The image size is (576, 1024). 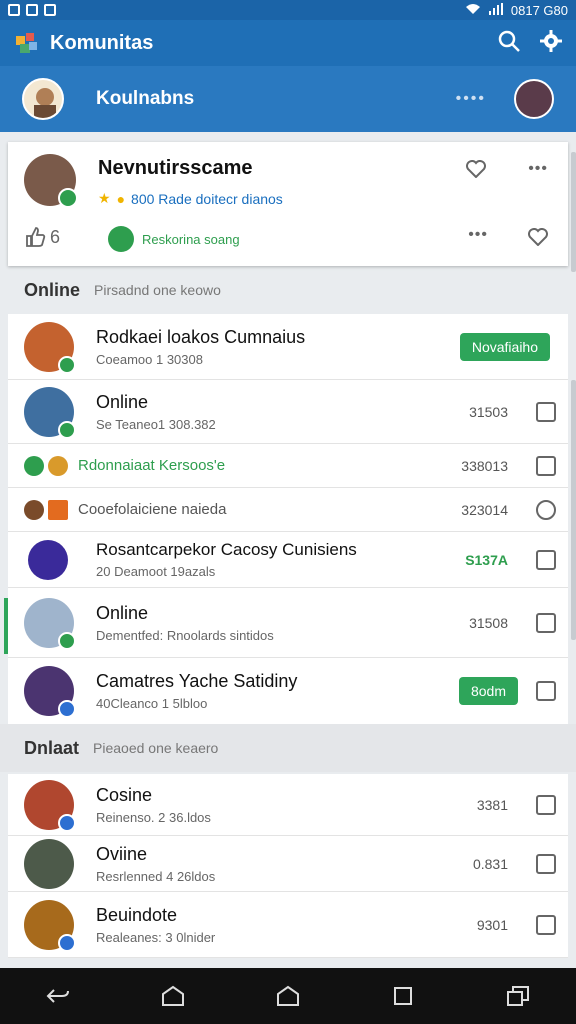 I want to click on item-title: Rodkaei loakos Cumnaius, so click(x=201, y=336).